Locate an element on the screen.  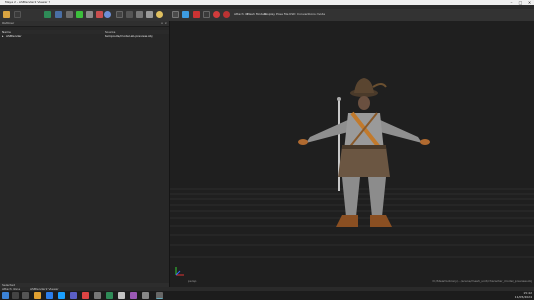
mesh-icon is located at coordinates (58, 14).